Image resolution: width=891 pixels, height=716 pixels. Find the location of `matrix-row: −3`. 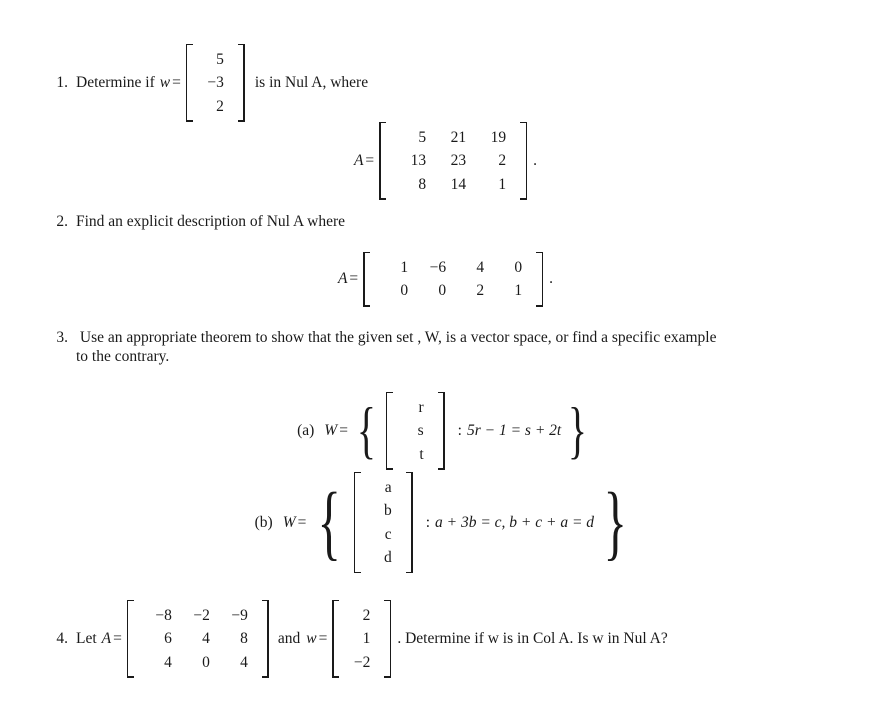

matrix-row: −3 is located at coordinates (215, 82).